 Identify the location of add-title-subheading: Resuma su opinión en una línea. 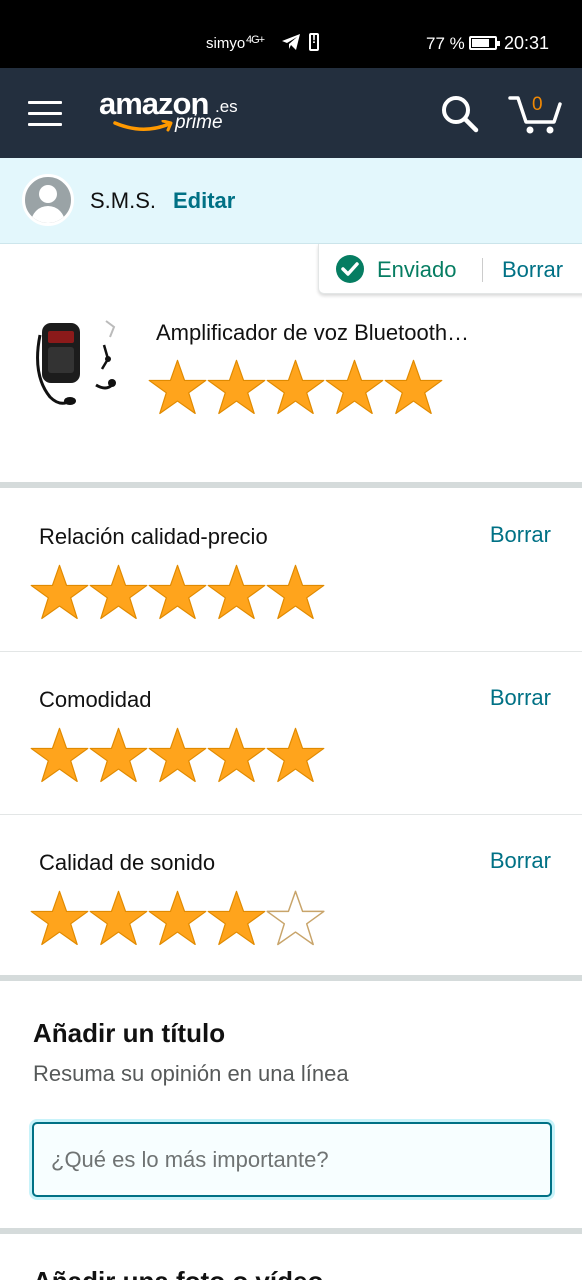
(191, 1073).